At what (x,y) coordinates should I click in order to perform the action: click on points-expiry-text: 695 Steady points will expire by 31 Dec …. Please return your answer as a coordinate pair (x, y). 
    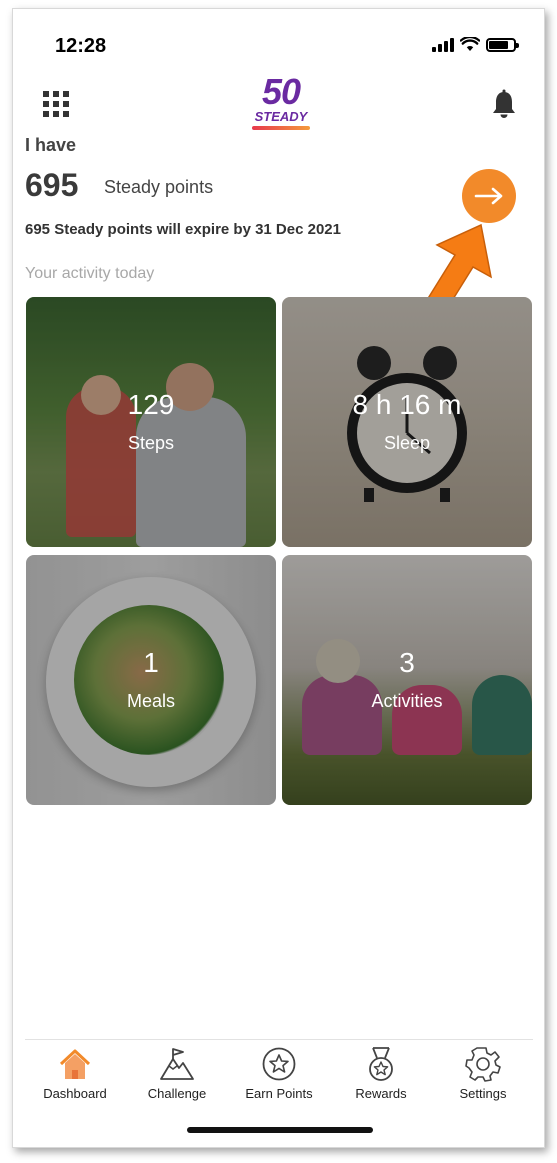
    Looking at the image, I should click on (183, 229).